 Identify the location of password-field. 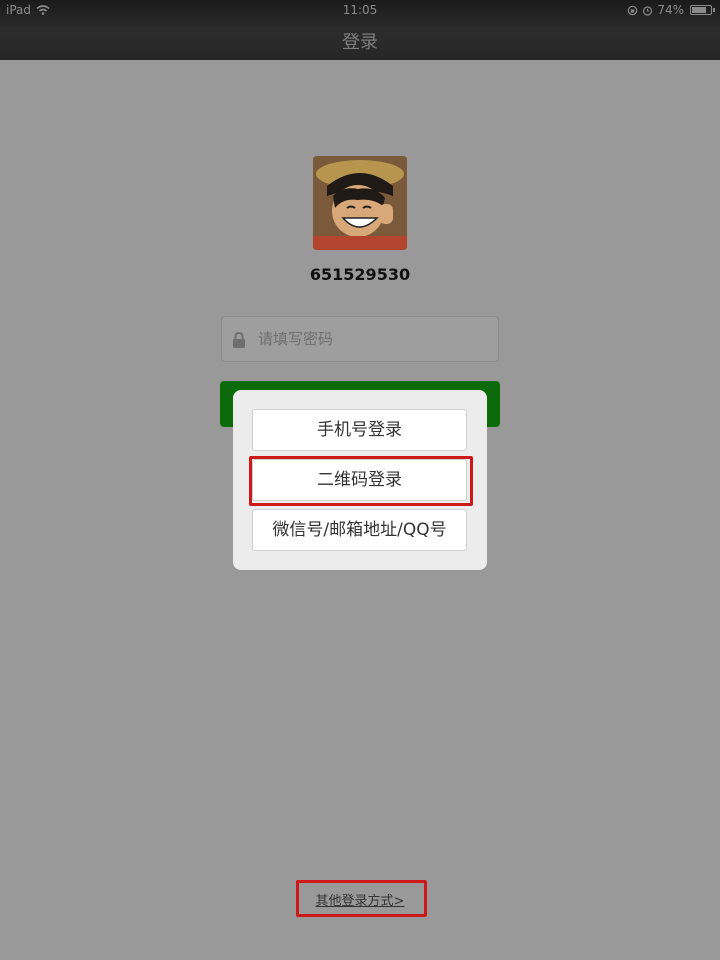
(360, 339).